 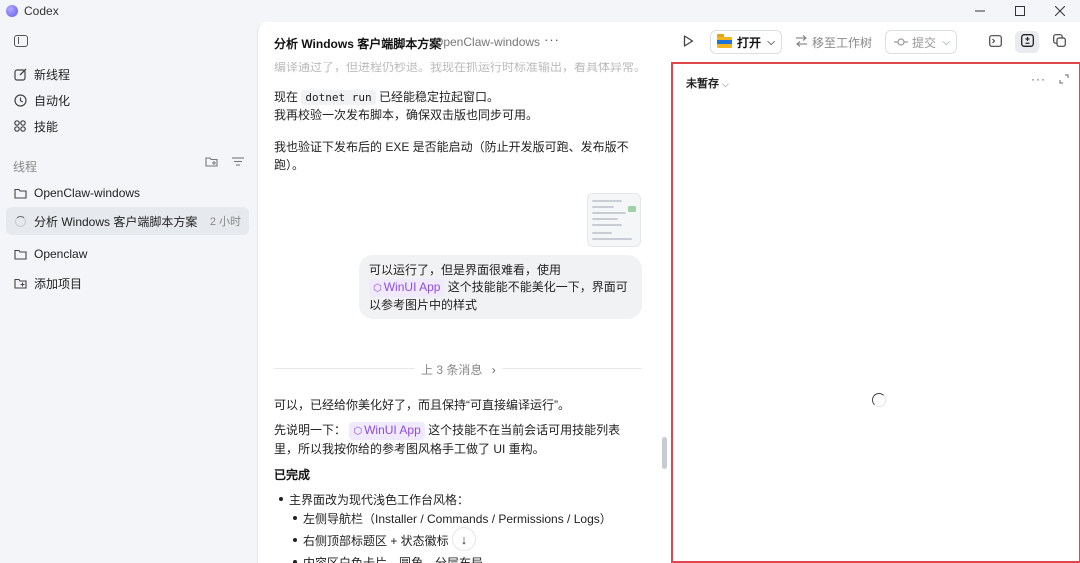 I want to click on minimize-button, so click(x=980, y=11).